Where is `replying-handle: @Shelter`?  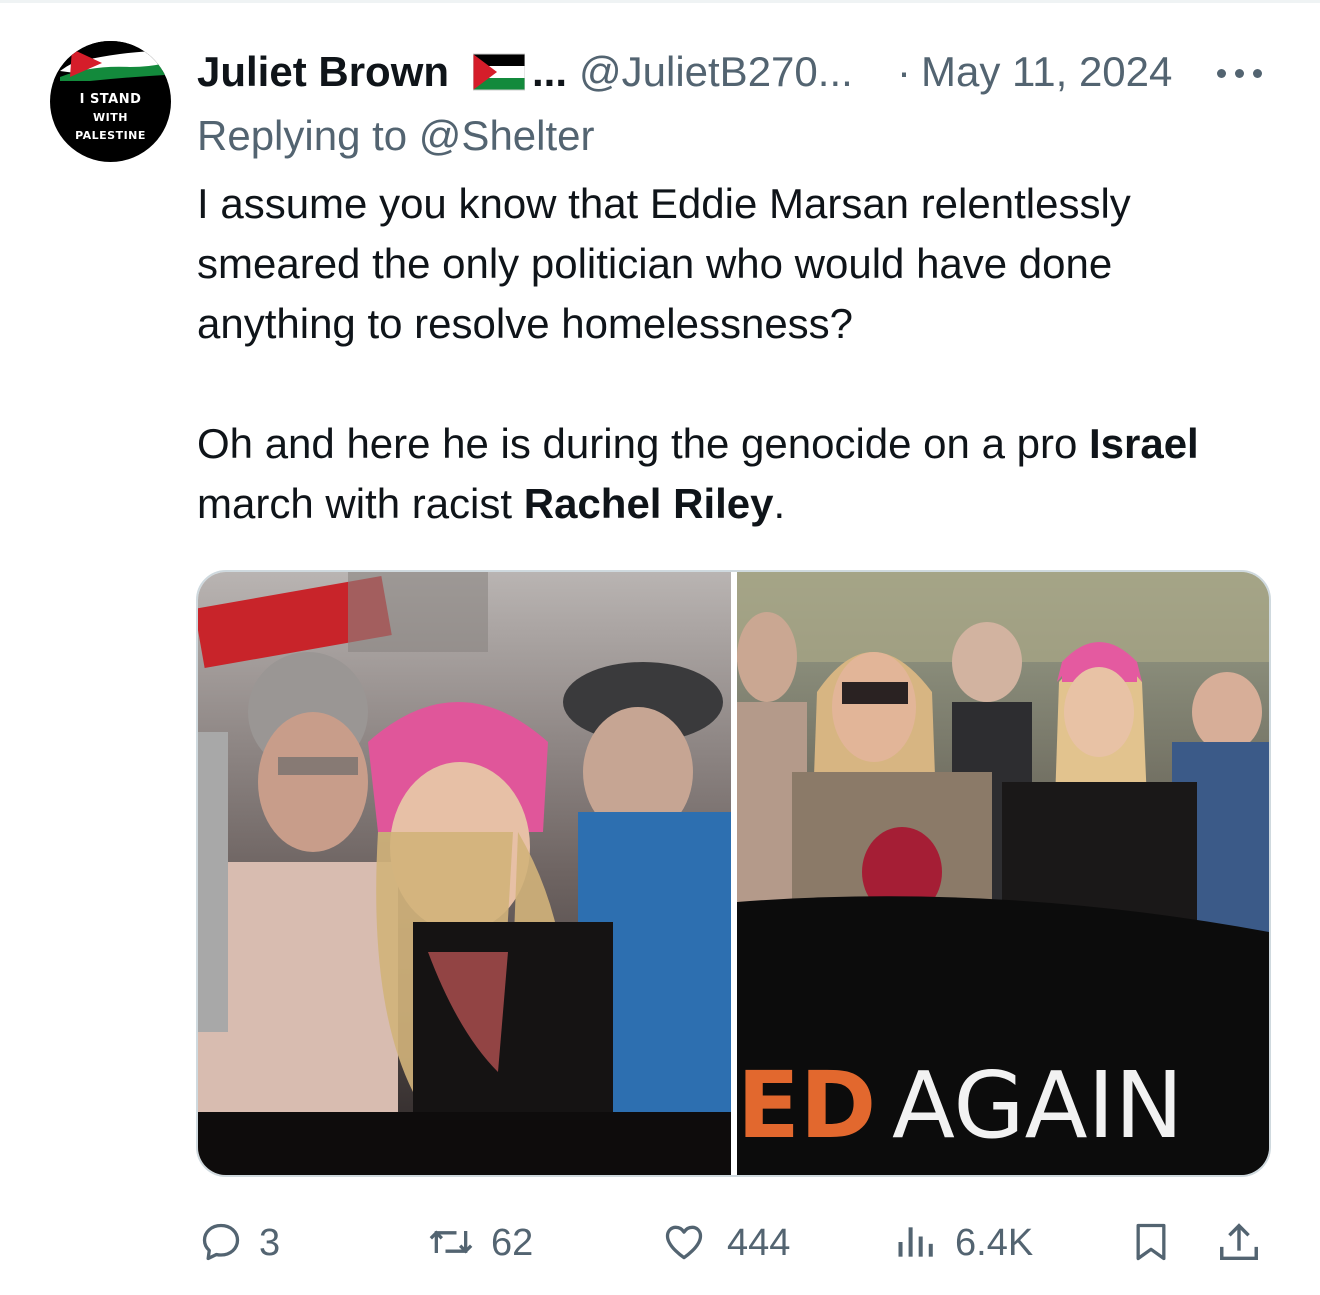 replying-handle: @Shelter is located at coordinates (507, 135).